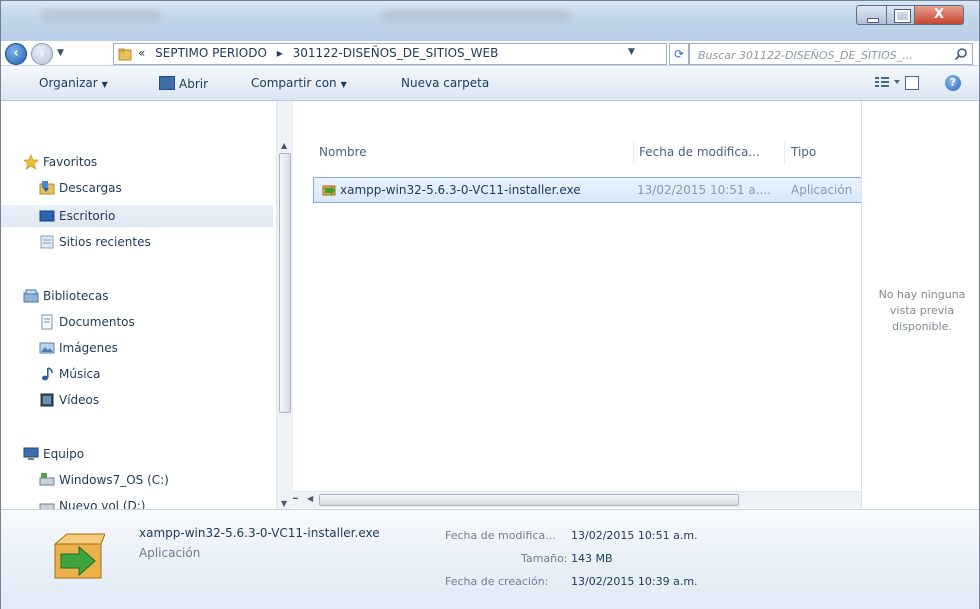 The image size is (980, 609). What do you see at coordinates (31, 453) in the screenshot?
I see `computer-icon` at bounding box center [31, 453].